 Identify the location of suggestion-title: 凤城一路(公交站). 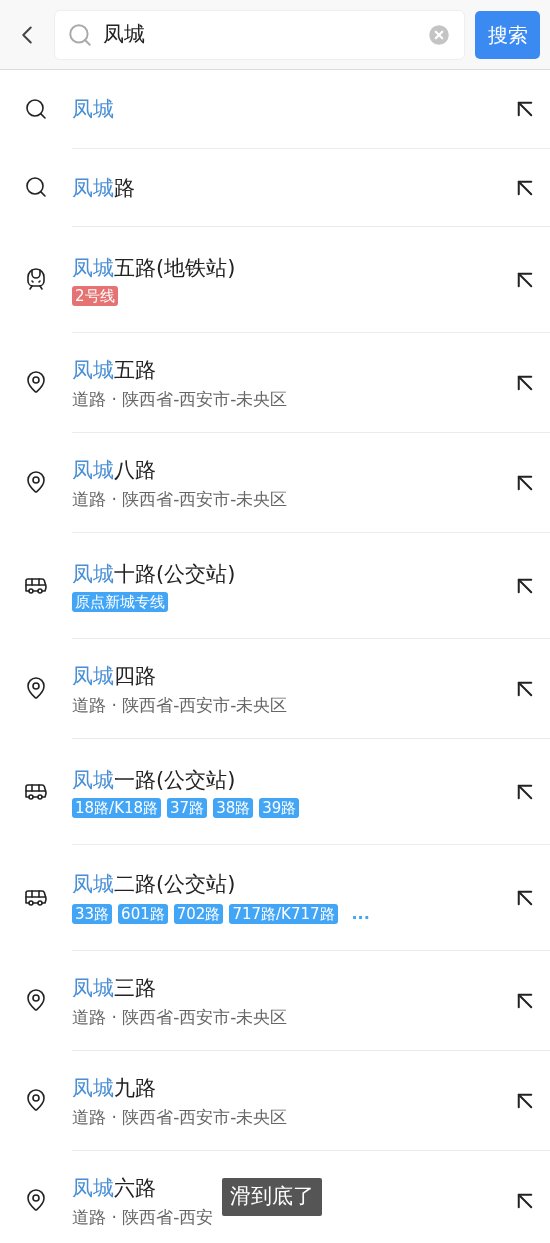
(154, 779).